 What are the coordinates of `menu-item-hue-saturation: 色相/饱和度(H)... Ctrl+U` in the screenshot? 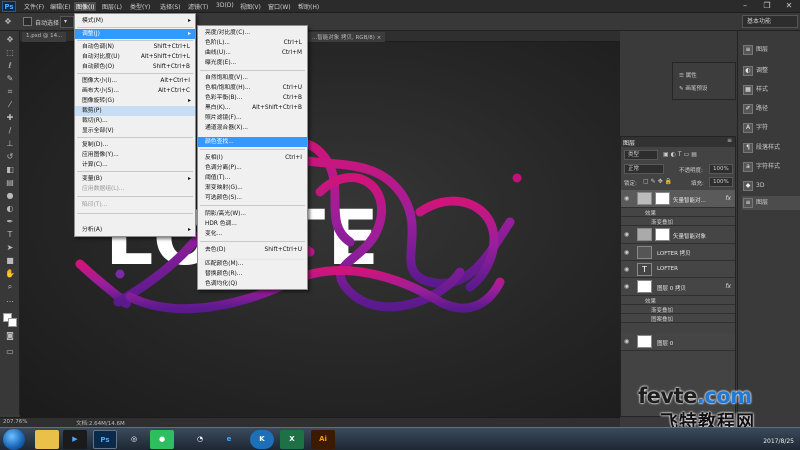 It's located at (252, 88).